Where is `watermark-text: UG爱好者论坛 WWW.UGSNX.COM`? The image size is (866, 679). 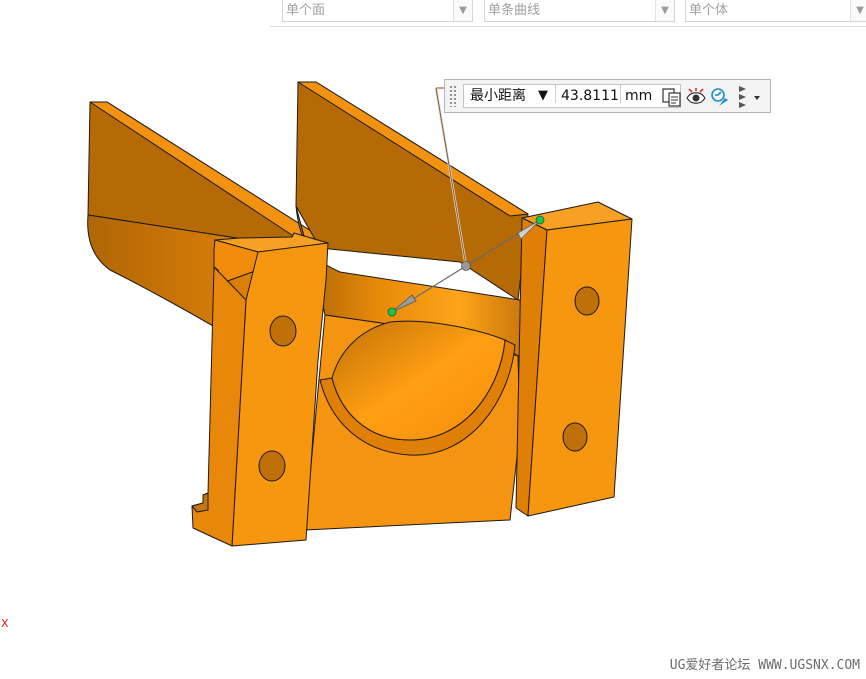 watermark-text: UG爱好者论坛 WWW.UGSNX.COM is located at coordinates (764, 665).